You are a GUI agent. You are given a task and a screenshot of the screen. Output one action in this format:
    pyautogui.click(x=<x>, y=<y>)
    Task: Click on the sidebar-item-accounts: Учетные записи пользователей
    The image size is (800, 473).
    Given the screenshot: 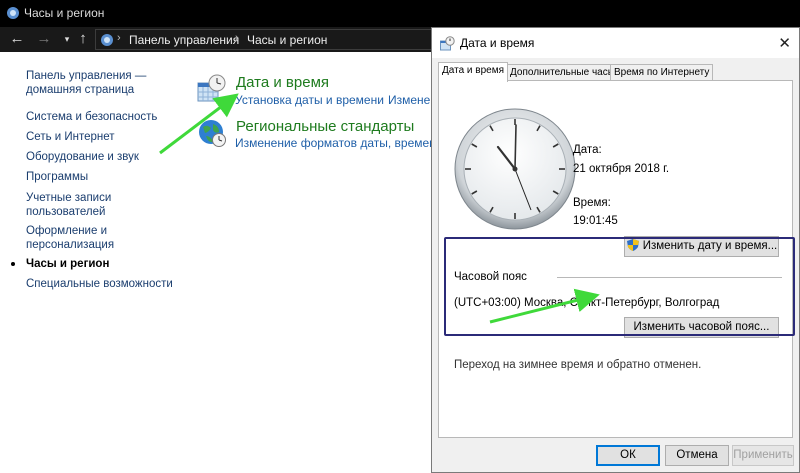 What is the action you would take?
    pyautogui.click(x=68, y=205)
    